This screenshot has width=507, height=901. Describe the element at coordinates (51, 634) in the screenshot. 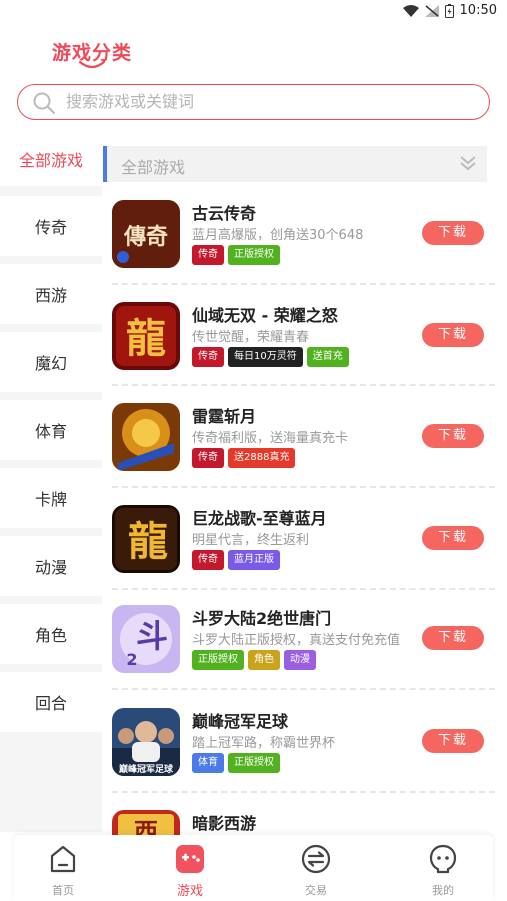

I see `sidebar-item-rpg: 角色` at that location.